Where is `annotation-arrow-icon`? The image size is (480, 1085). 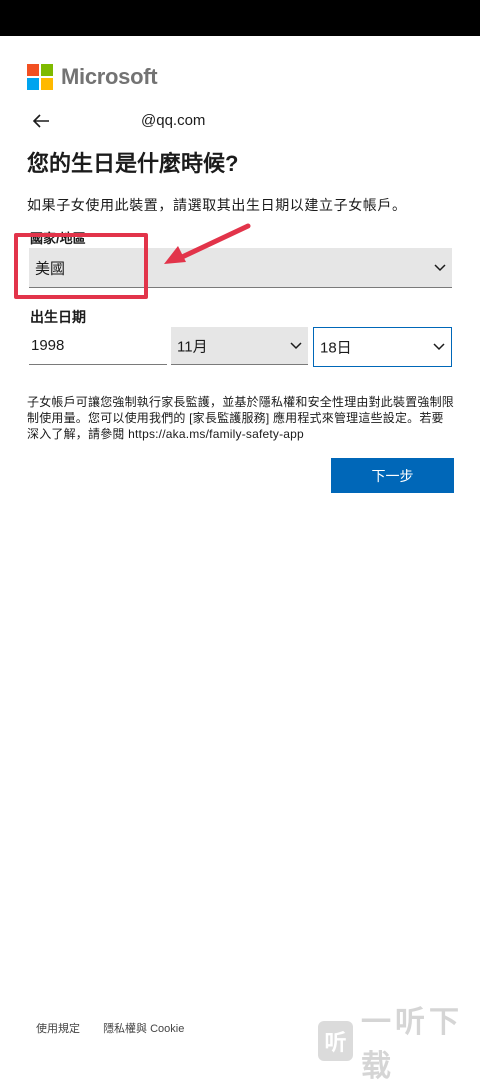
annotation-arrow-icon is located at coordinates (207, 243).